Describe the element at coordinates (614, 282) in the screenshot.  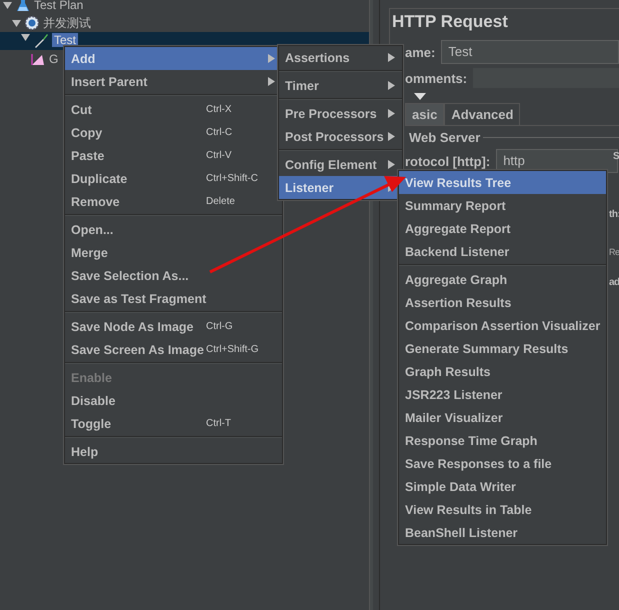
I see `field-label: ad` at that location.